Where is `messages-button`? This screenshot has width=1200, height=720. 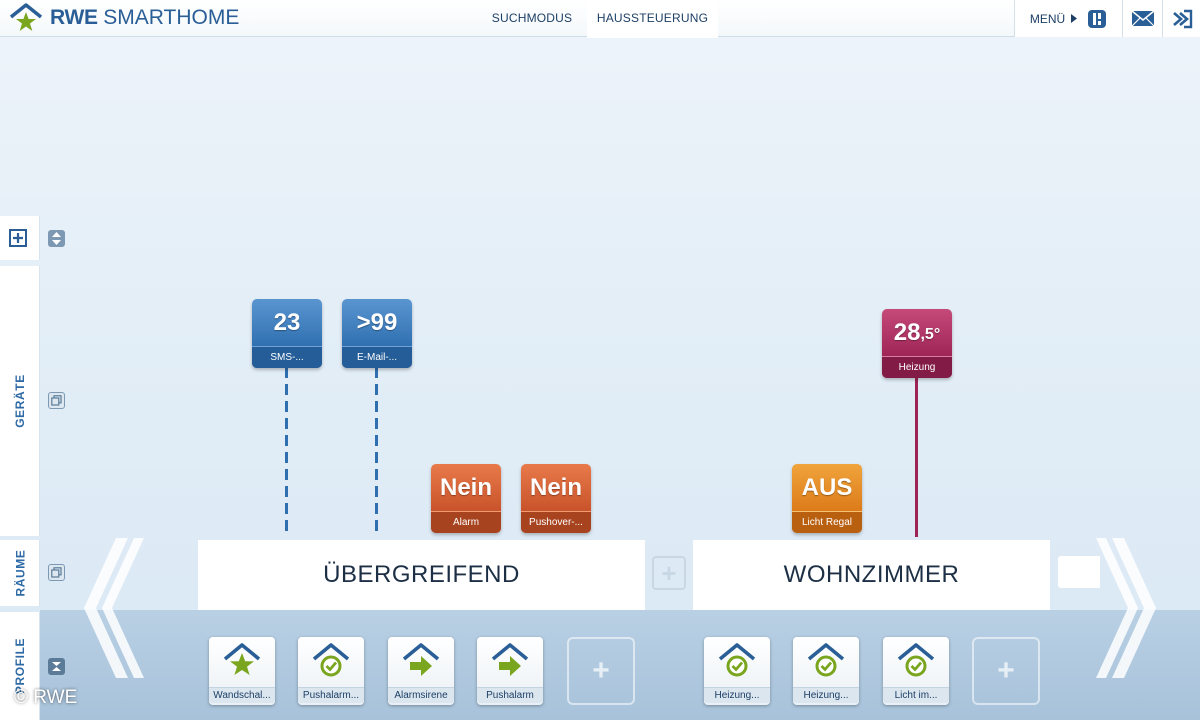
messages-button is located at coordinates (1142, 18).